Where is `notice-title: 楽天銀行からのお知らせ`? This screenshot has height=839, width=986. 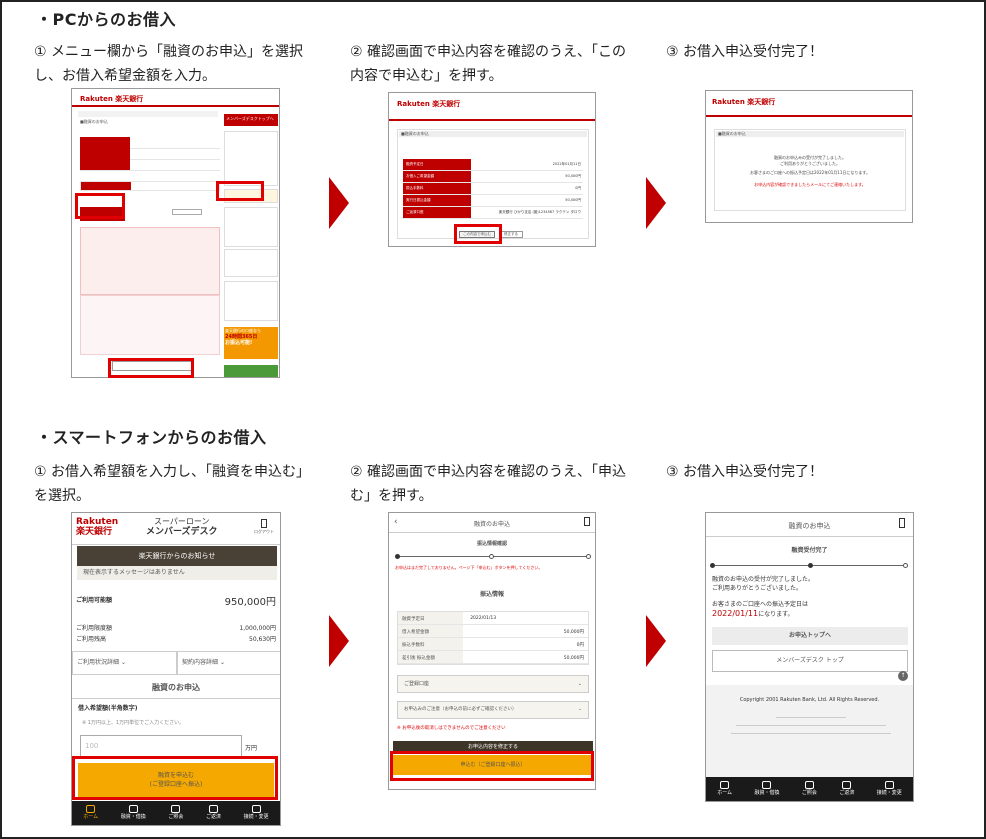 notice-title: 楽天銀行からのお知らせ is located at coordinates (177, 556).